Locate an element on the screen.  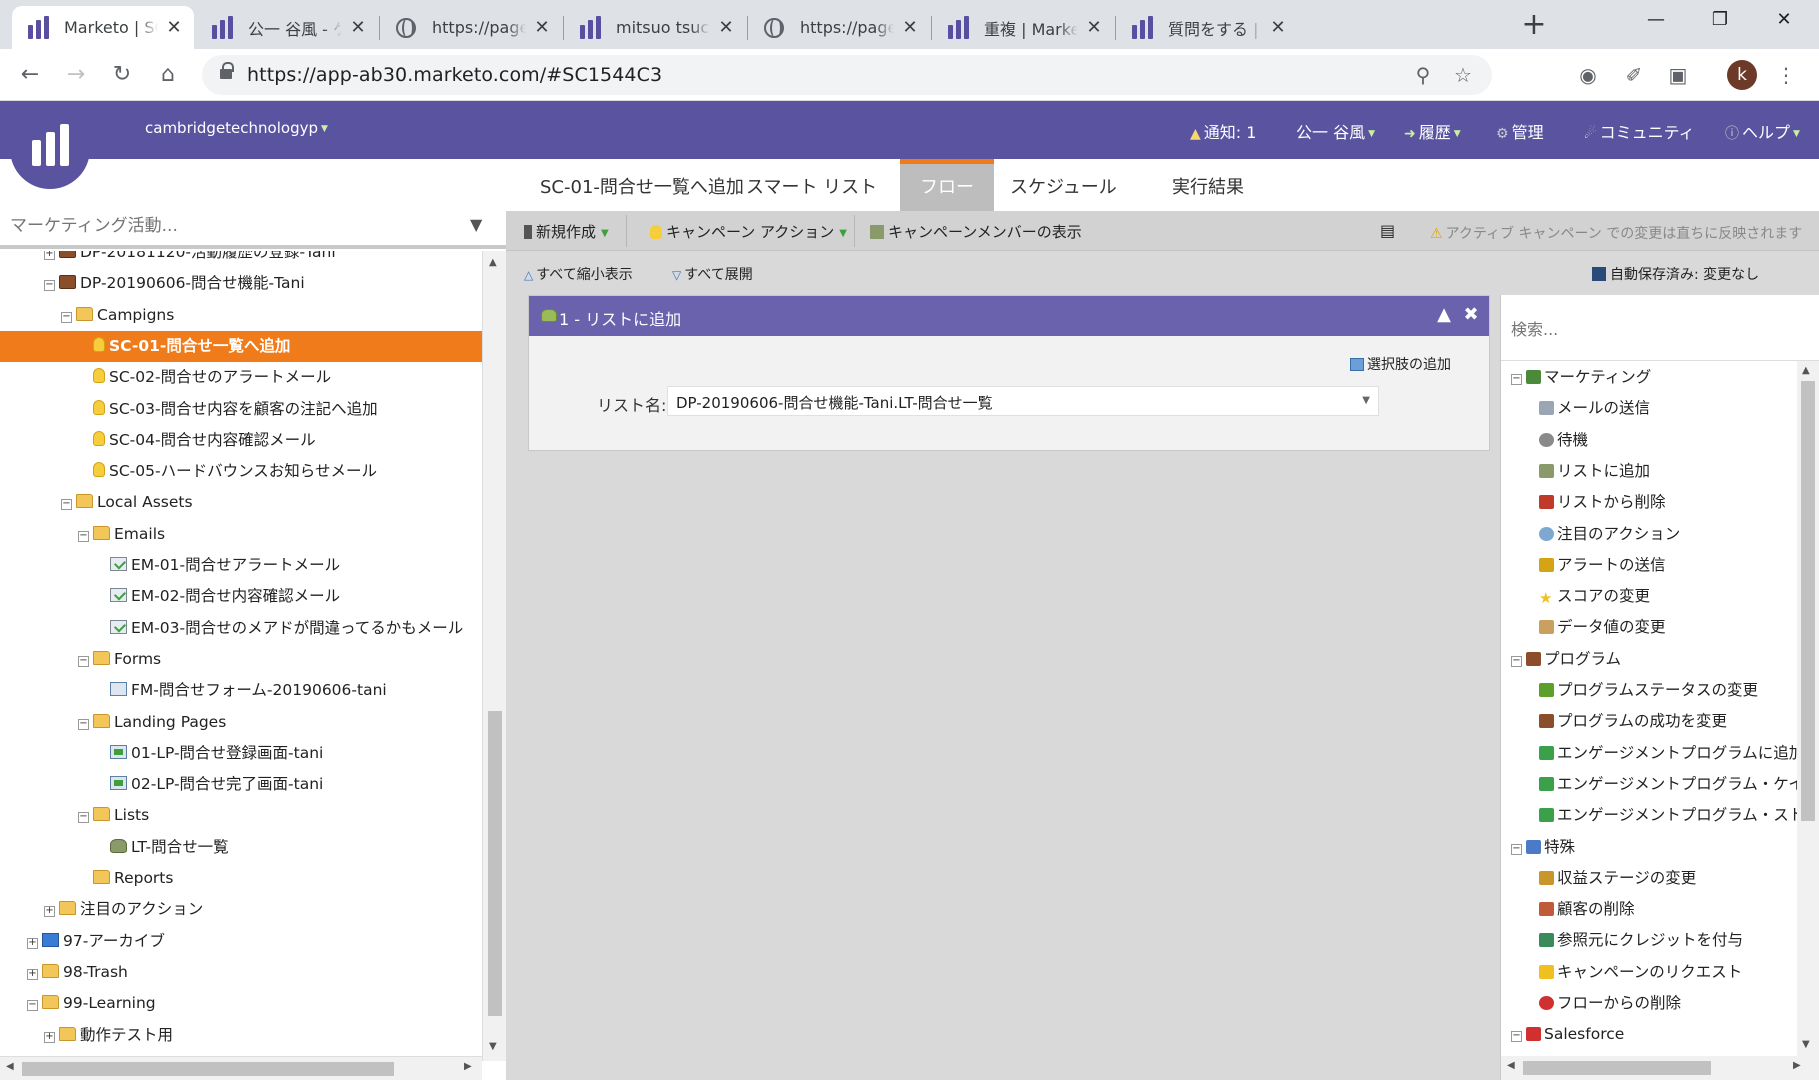
palette-action: フローからの削除 is located at coordinates (1649, 1003).